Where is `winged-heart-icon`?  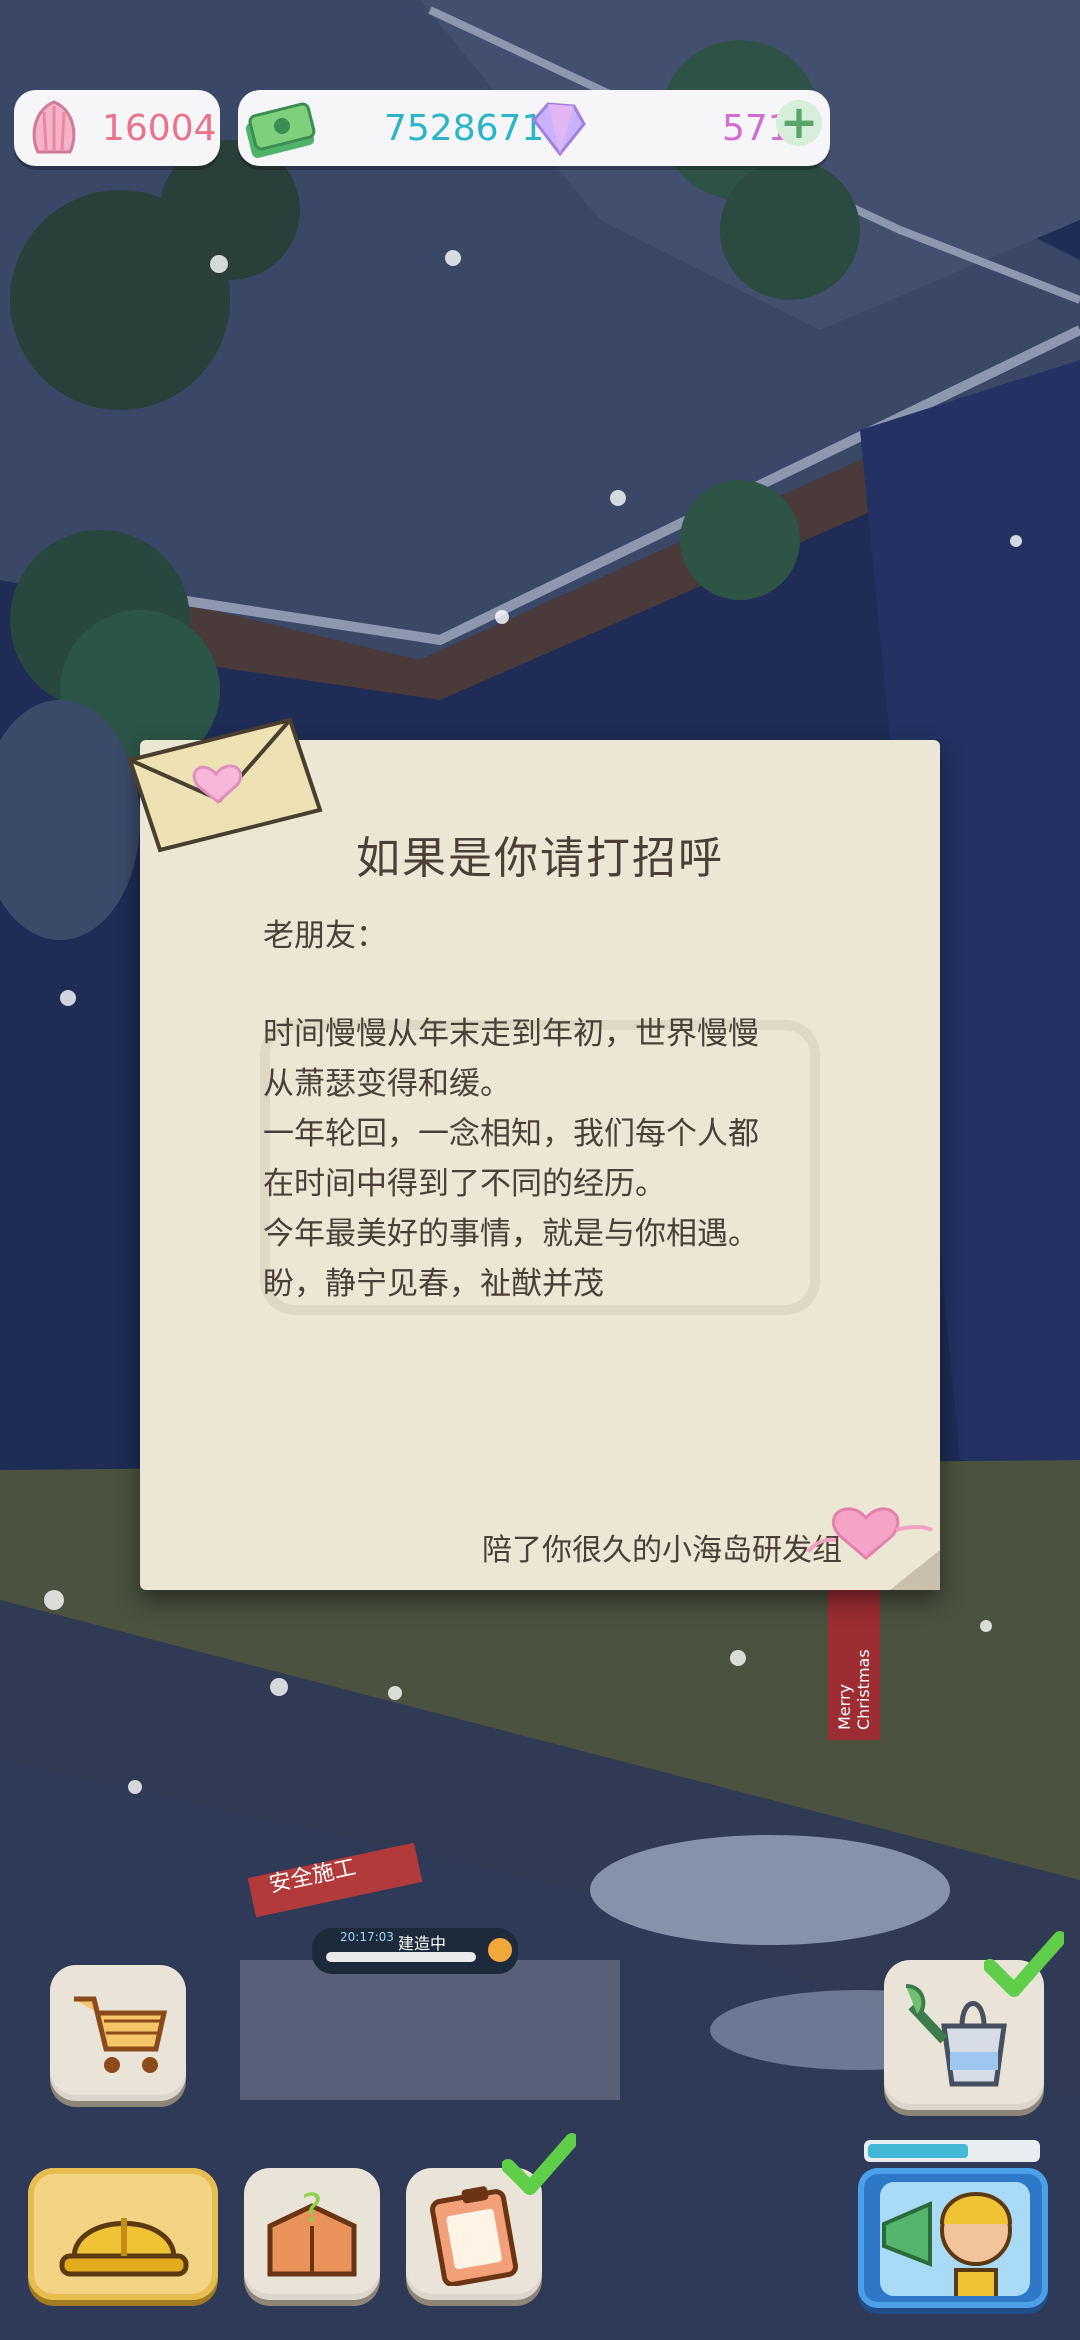 winged-heart-icon is located at coordinates (871, 1535).